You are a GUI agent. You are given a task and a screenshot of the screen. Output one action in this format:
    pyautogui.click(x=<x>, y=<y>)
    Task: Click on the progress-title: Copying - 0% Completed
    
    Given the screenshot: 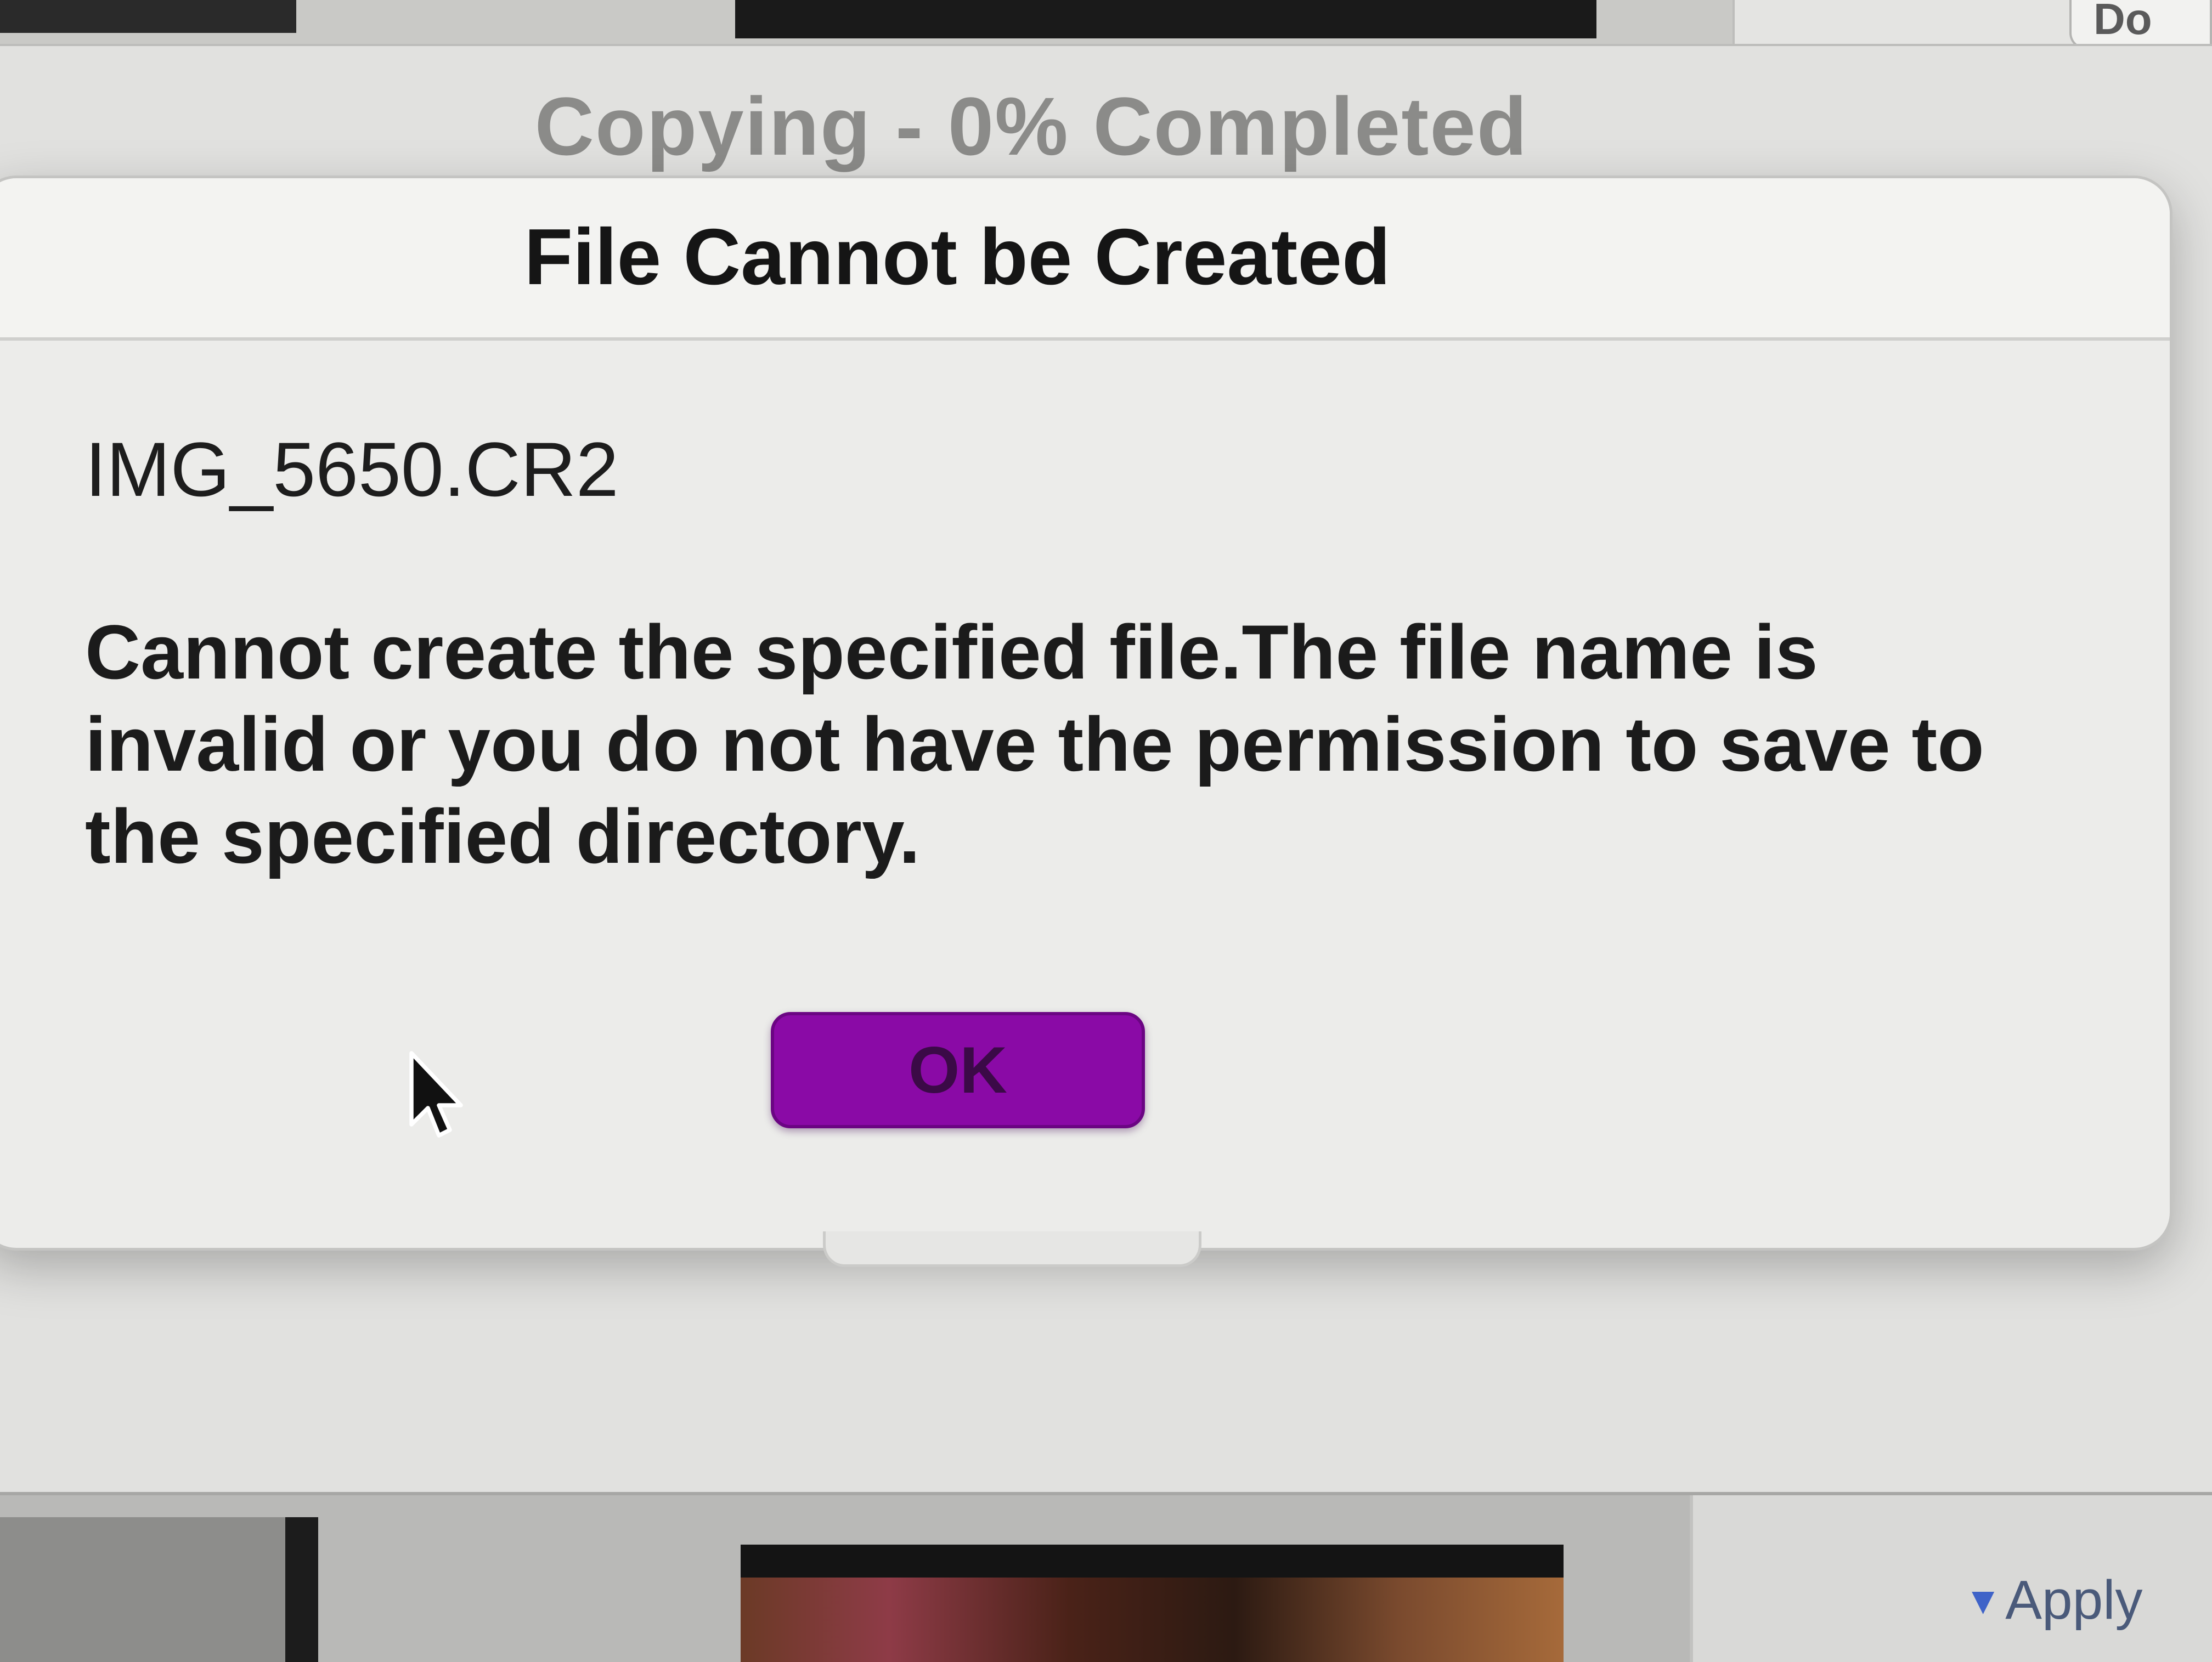 What is the action you would take?
    pyautogui.click(x=1031, y=126)
    